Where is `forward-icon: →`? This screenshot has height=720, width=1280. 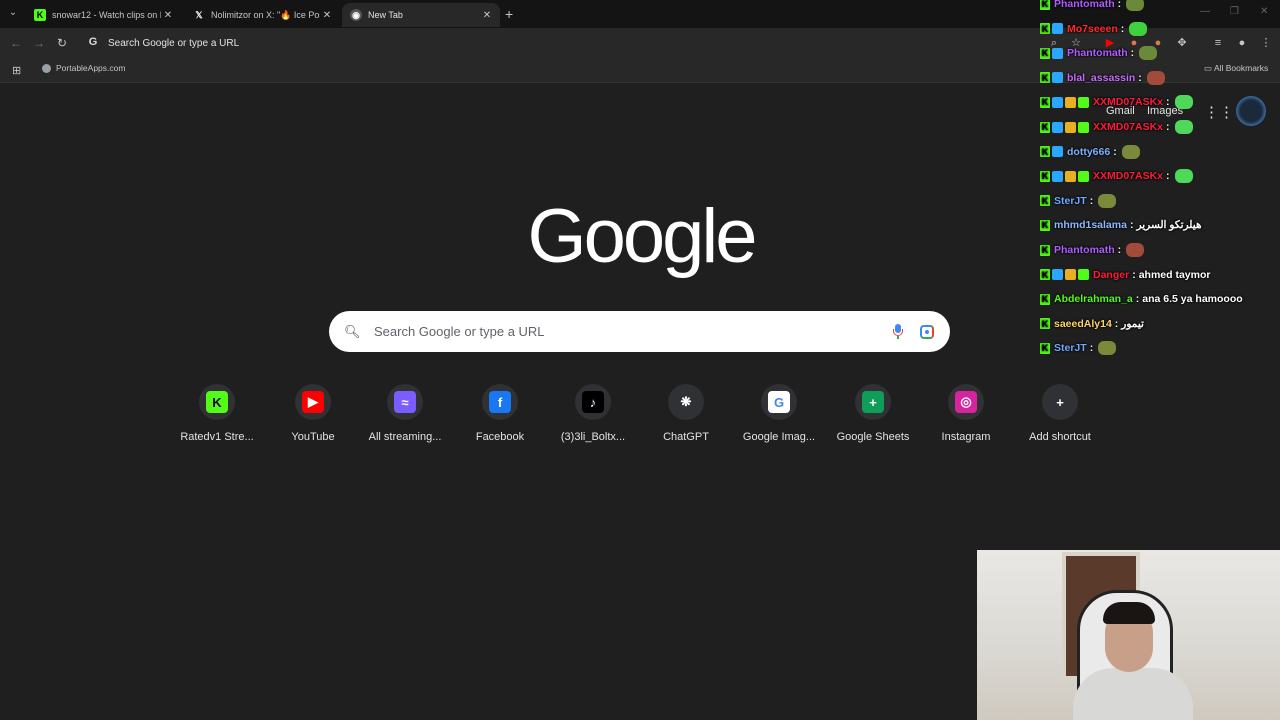 forward-icon: → is located at coordinates (39, 43).